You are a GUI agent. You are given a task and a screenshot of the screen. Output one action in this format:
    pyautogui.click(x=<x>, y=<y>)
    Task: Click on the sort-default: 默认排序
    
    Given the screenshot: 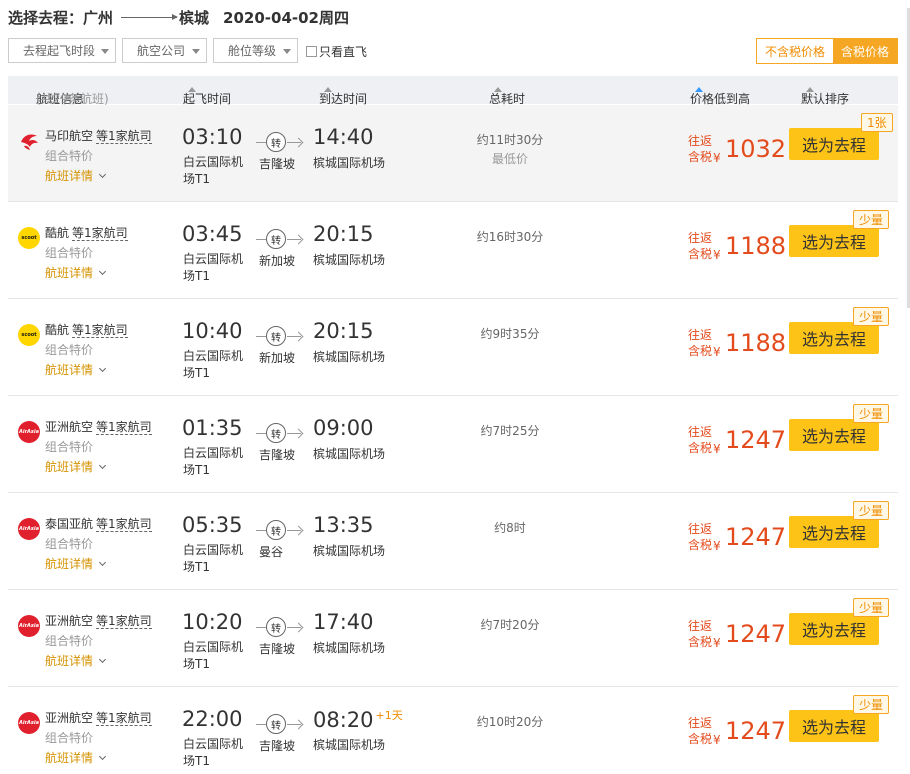 What is the action you would take?
    pyautogui.click(x=825, y=94)
    